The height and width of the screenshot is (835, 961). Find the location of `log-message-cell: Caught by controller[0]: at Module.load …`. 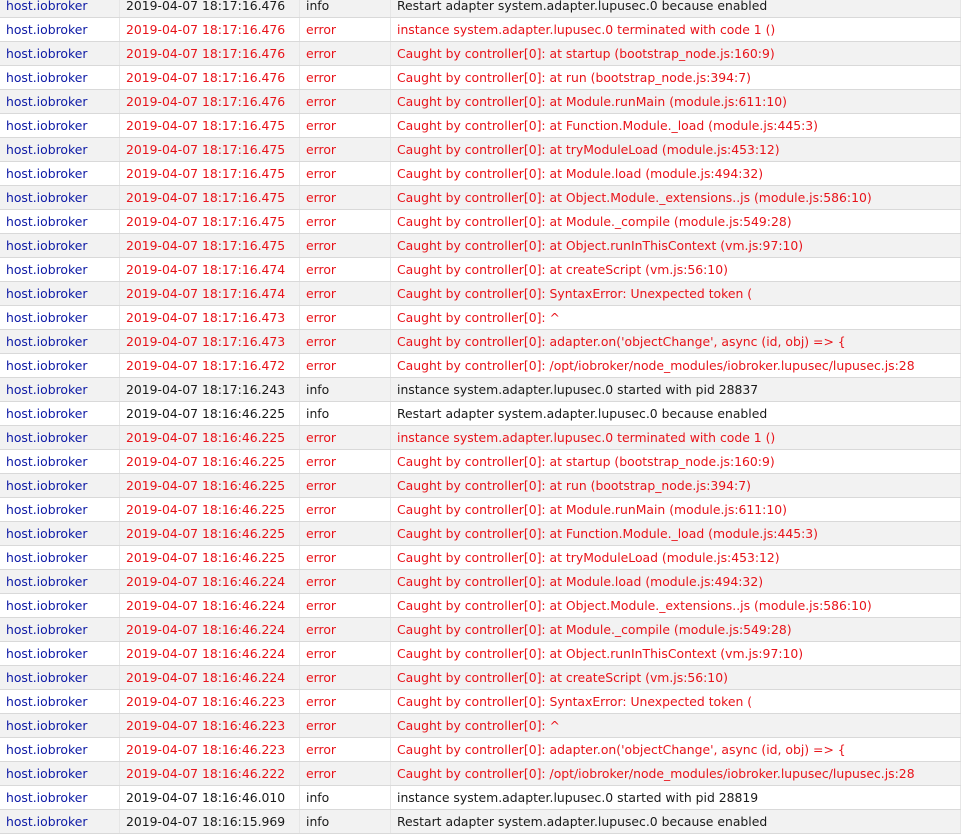

log-message-cell: Caught by controller[0]: at Module.load … is located at coordinates (675, 581).